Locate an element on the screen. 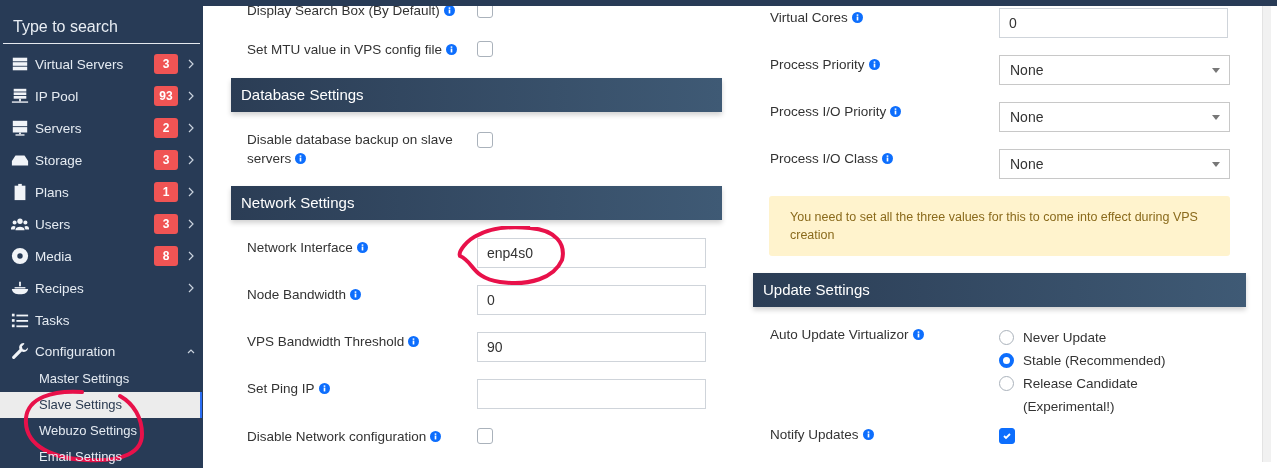 The width and height of the screenshot is (1277, 468). server-icon is located at coordinates (20, 64).